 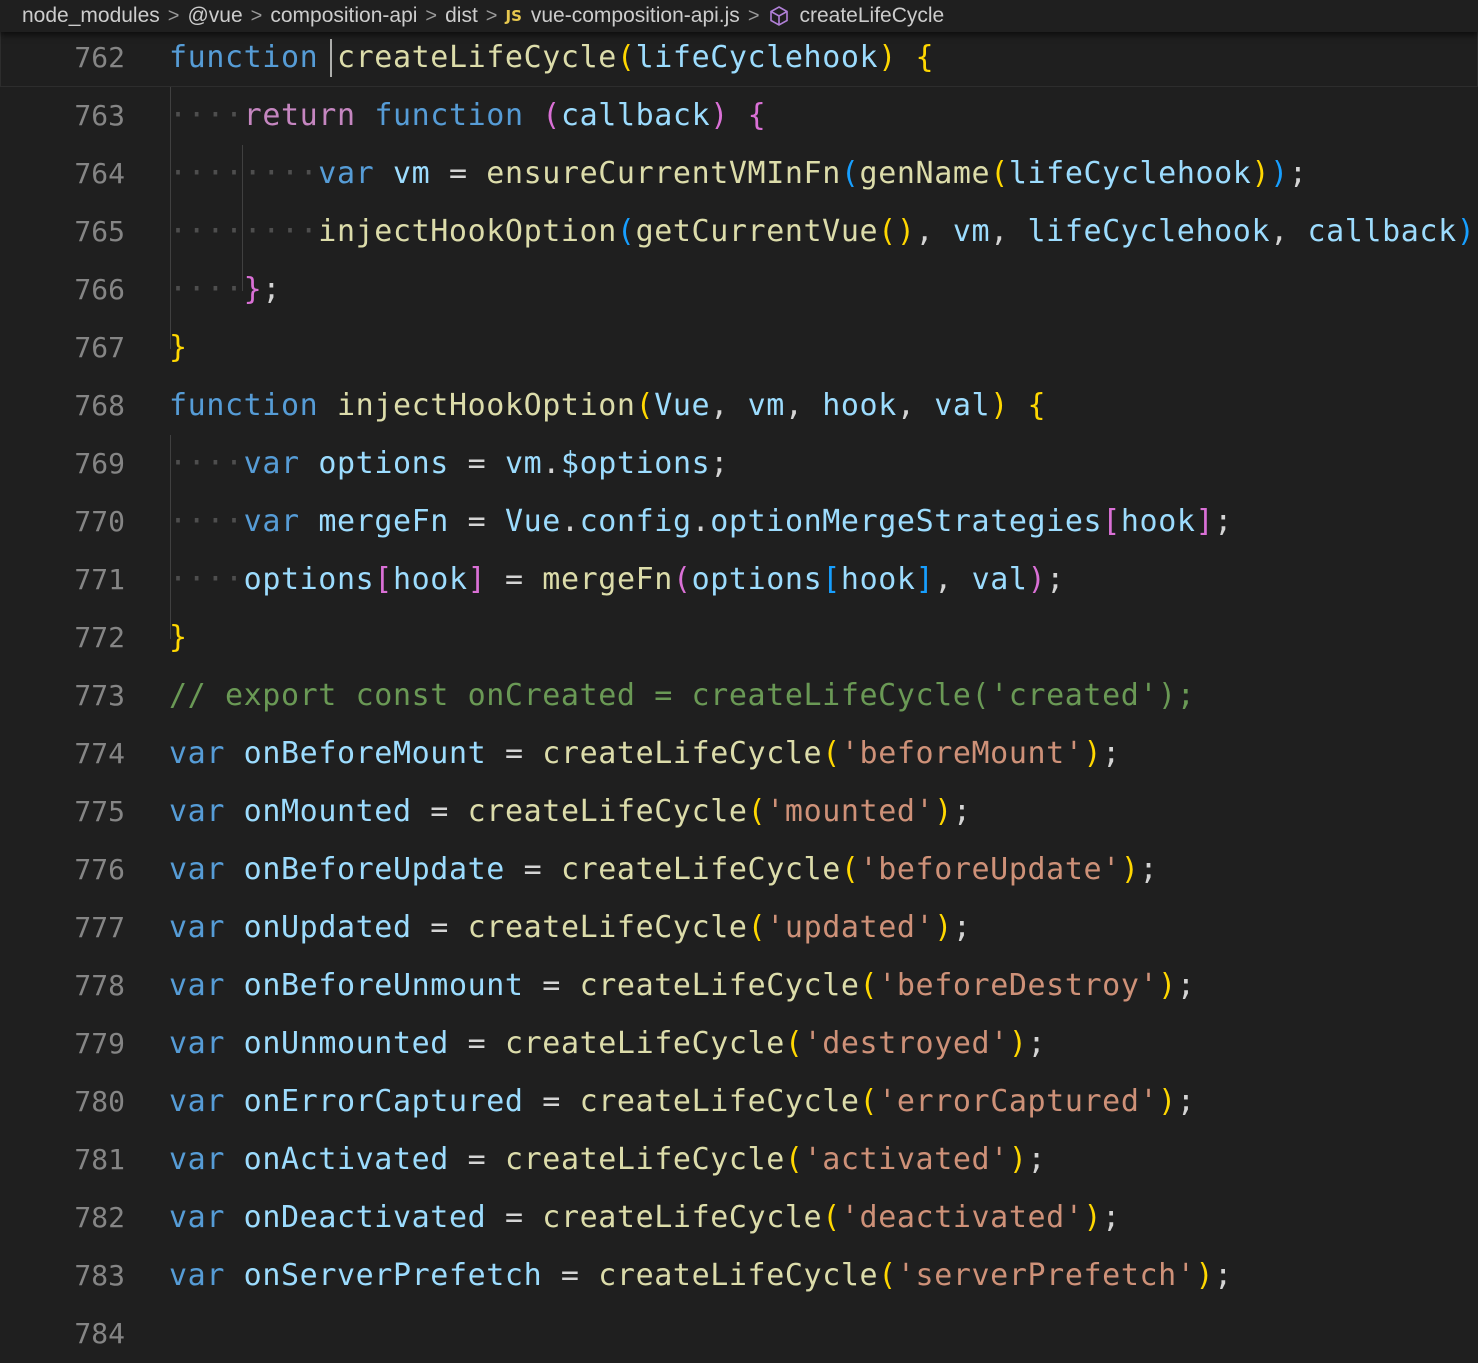 I want to click on code-text: ····return function (callback) {, so click(x=467, y=116).